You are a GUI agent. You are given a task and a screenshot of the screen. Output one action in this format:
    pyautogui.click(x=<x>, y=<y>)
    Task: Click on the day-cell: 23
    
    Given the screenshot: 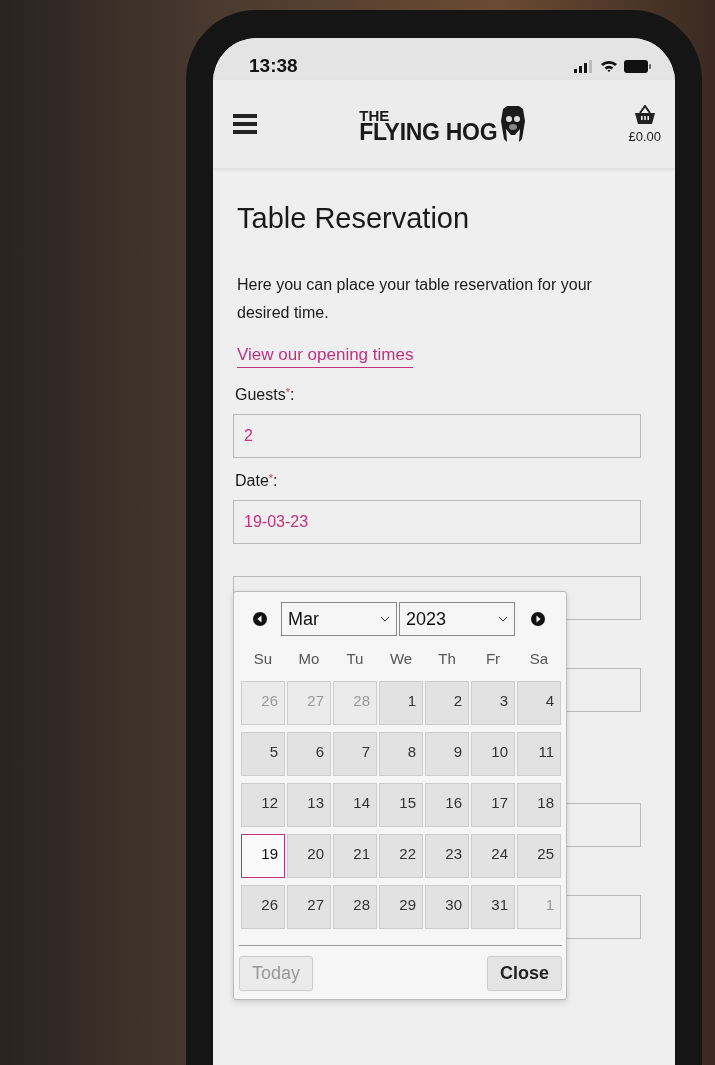 What is the action you would take?
    pyautogui.click(x=447, y=856)
    